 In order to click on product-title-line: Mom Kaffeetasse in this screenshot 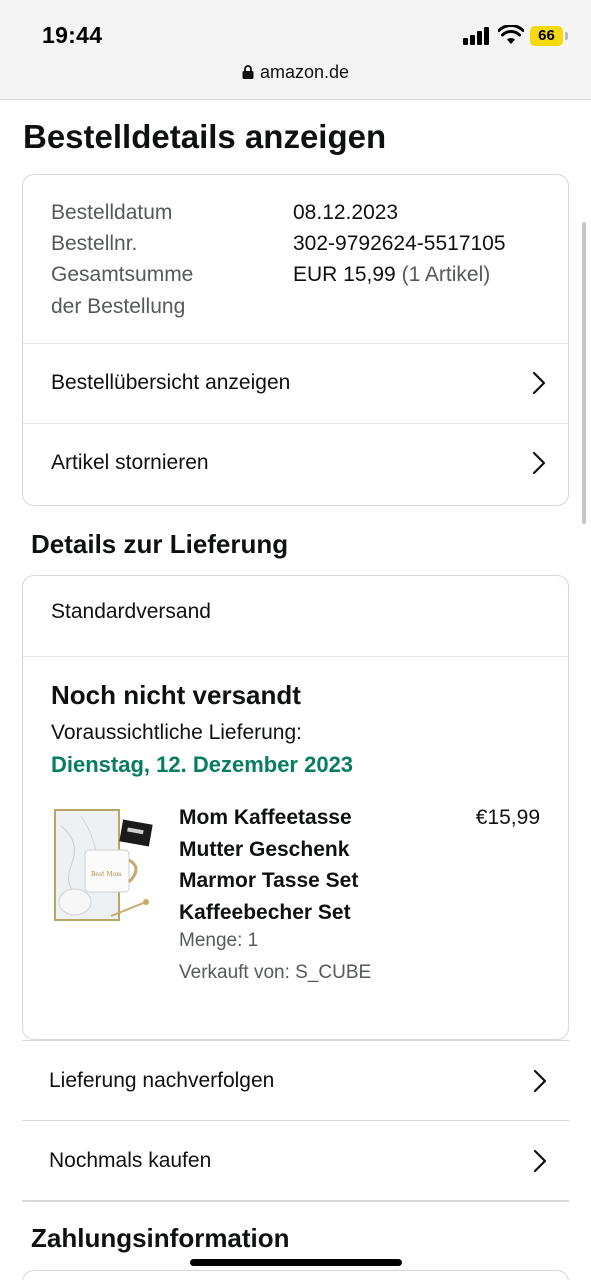, I will do `click(265, 817)`.